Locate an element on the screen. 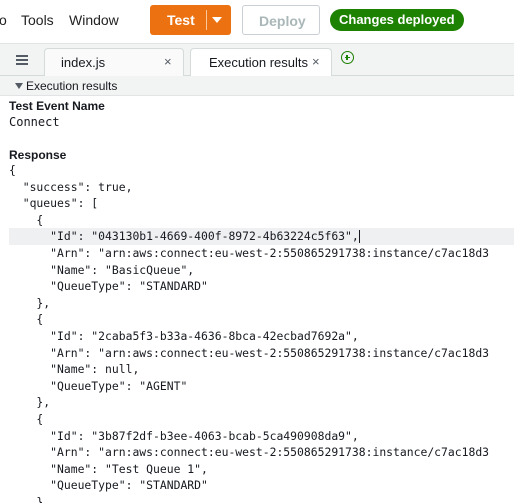 The height and width of the screenshot is (503, 514). code-line: "Name": null, is located at coordinates (261, 369).